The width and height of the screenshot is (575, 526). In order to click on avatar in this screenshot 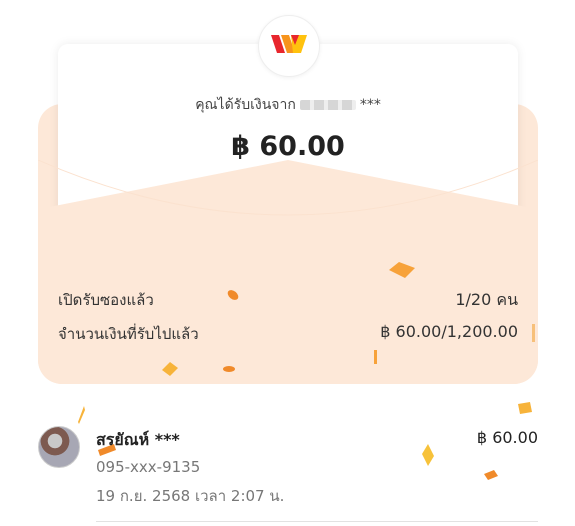, I will do `click(59, 447)`.